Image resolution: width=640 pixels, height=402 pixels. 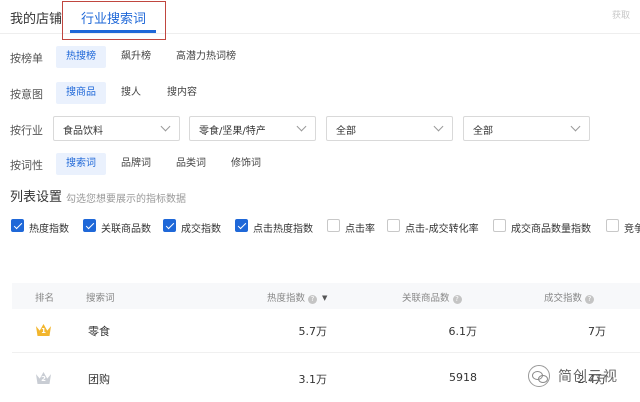 What do you see at coordinates (246, 164) in the screenshot?
I see `chip-modifier-word: 修饰词` at bounding box center [246, 164].